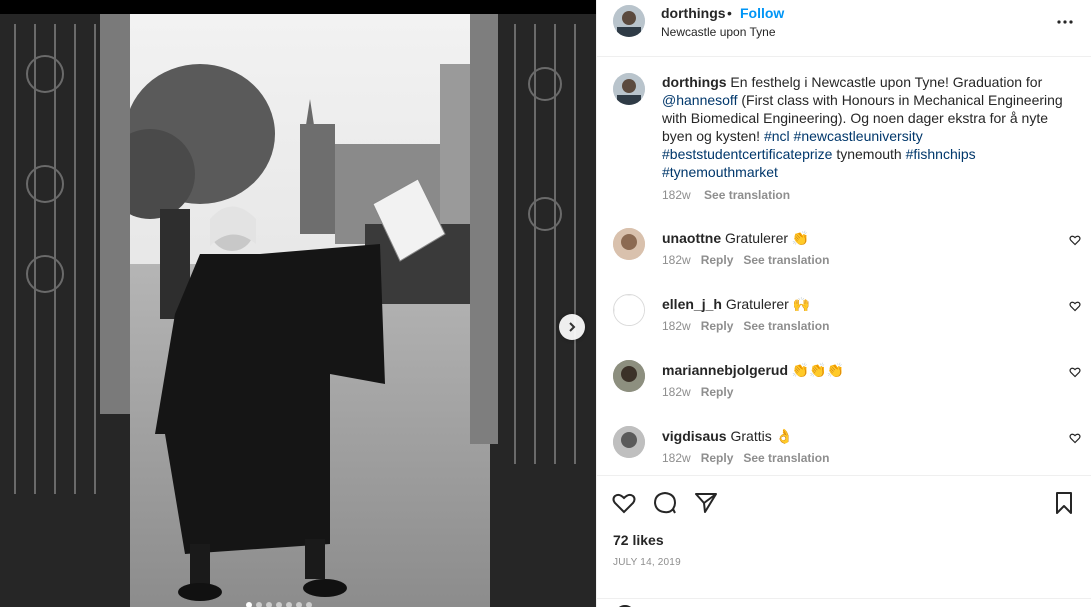  Describe the element at coordinates (800, 238) in the screenshot. I see `comment-emoji: 👏` at that location.